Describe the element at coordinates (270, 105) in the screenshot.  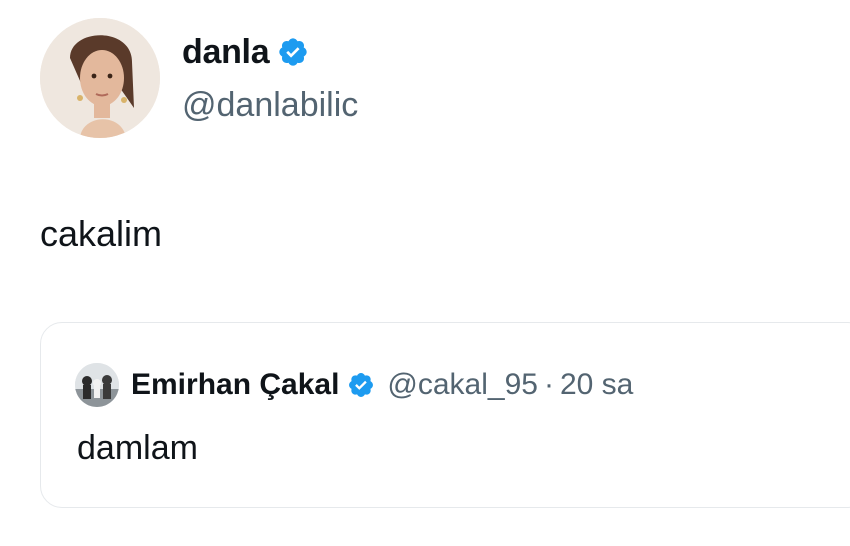
I see `author-handle: @danlabilic` at that location.